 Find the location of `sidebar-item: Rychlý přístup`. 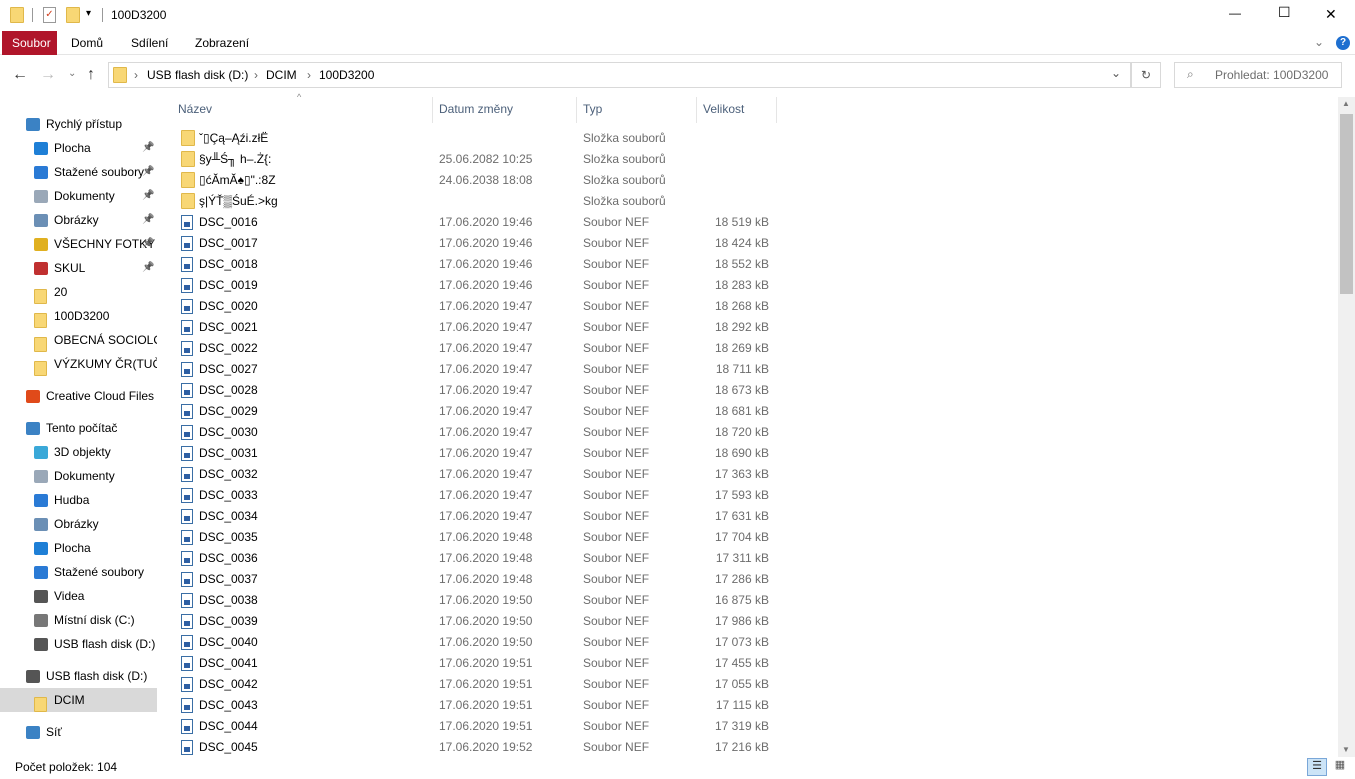

sidebar-item: Rychlý přístup is located at coordinates (78, 124).